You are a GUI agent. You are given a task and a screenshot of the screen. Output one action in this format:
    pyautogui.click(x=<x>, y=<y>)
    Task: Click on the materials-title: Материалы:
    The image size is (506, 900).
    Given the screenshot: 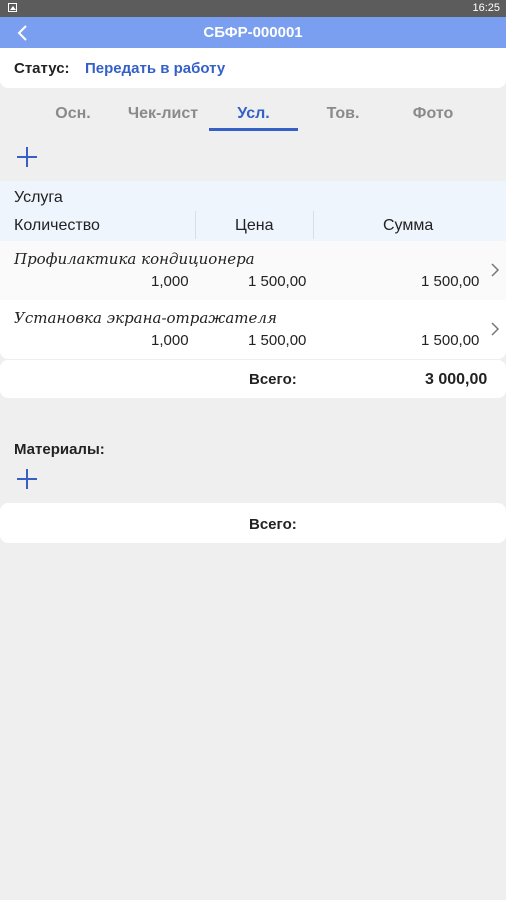 What is the action you would take?
    pyautogui.click(x=59, y=449)
    